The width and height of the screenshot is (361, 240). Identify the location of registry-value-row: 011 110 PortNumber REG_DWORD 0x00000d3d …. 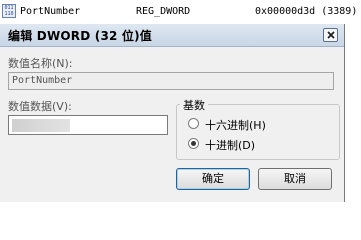
(180, 12).